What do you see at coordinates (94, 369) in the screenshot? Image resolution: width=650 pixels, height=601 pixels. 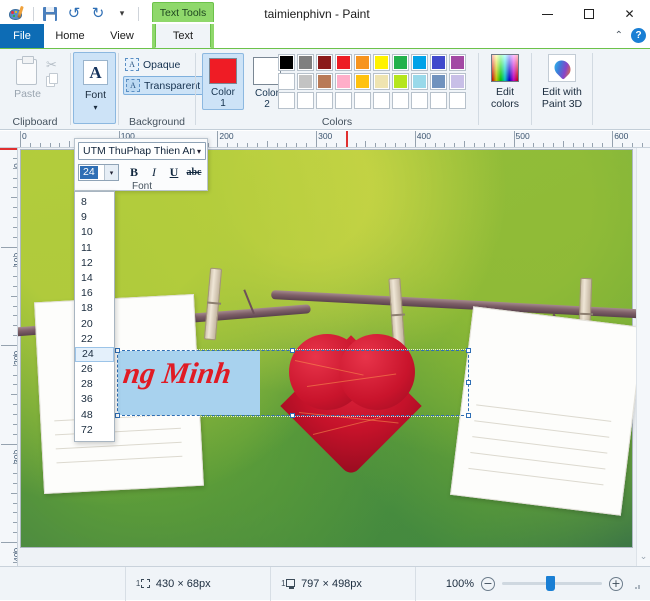 I see `font-size-option-26: 26` at bounding box center [94, 369].